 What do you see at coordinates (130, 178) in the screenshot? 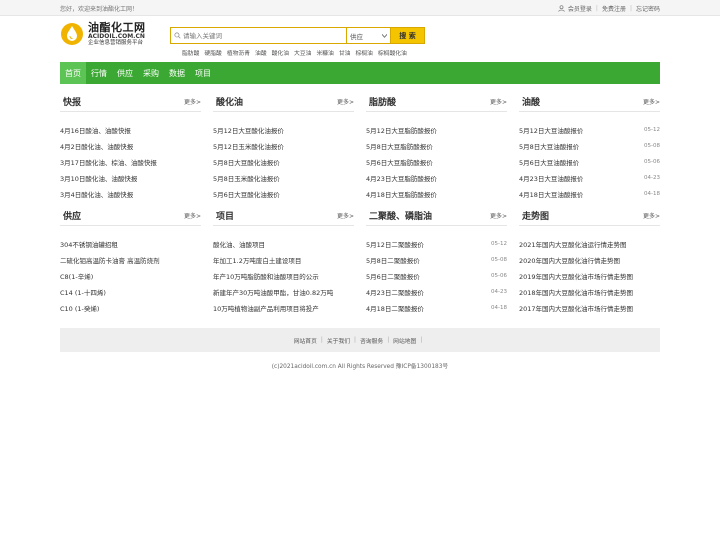
I see `list-item: 3月10日酸化油、油酸快报` at bounding box center [130, 178].